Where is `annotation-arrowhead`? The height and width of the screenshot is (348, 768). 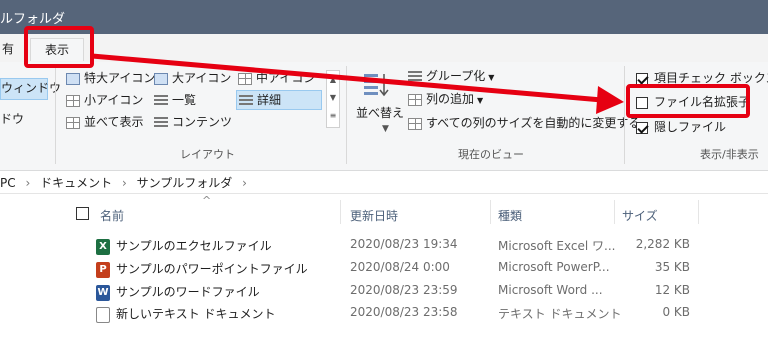 annotation-arrowhead is located at coordinates (610, 100).